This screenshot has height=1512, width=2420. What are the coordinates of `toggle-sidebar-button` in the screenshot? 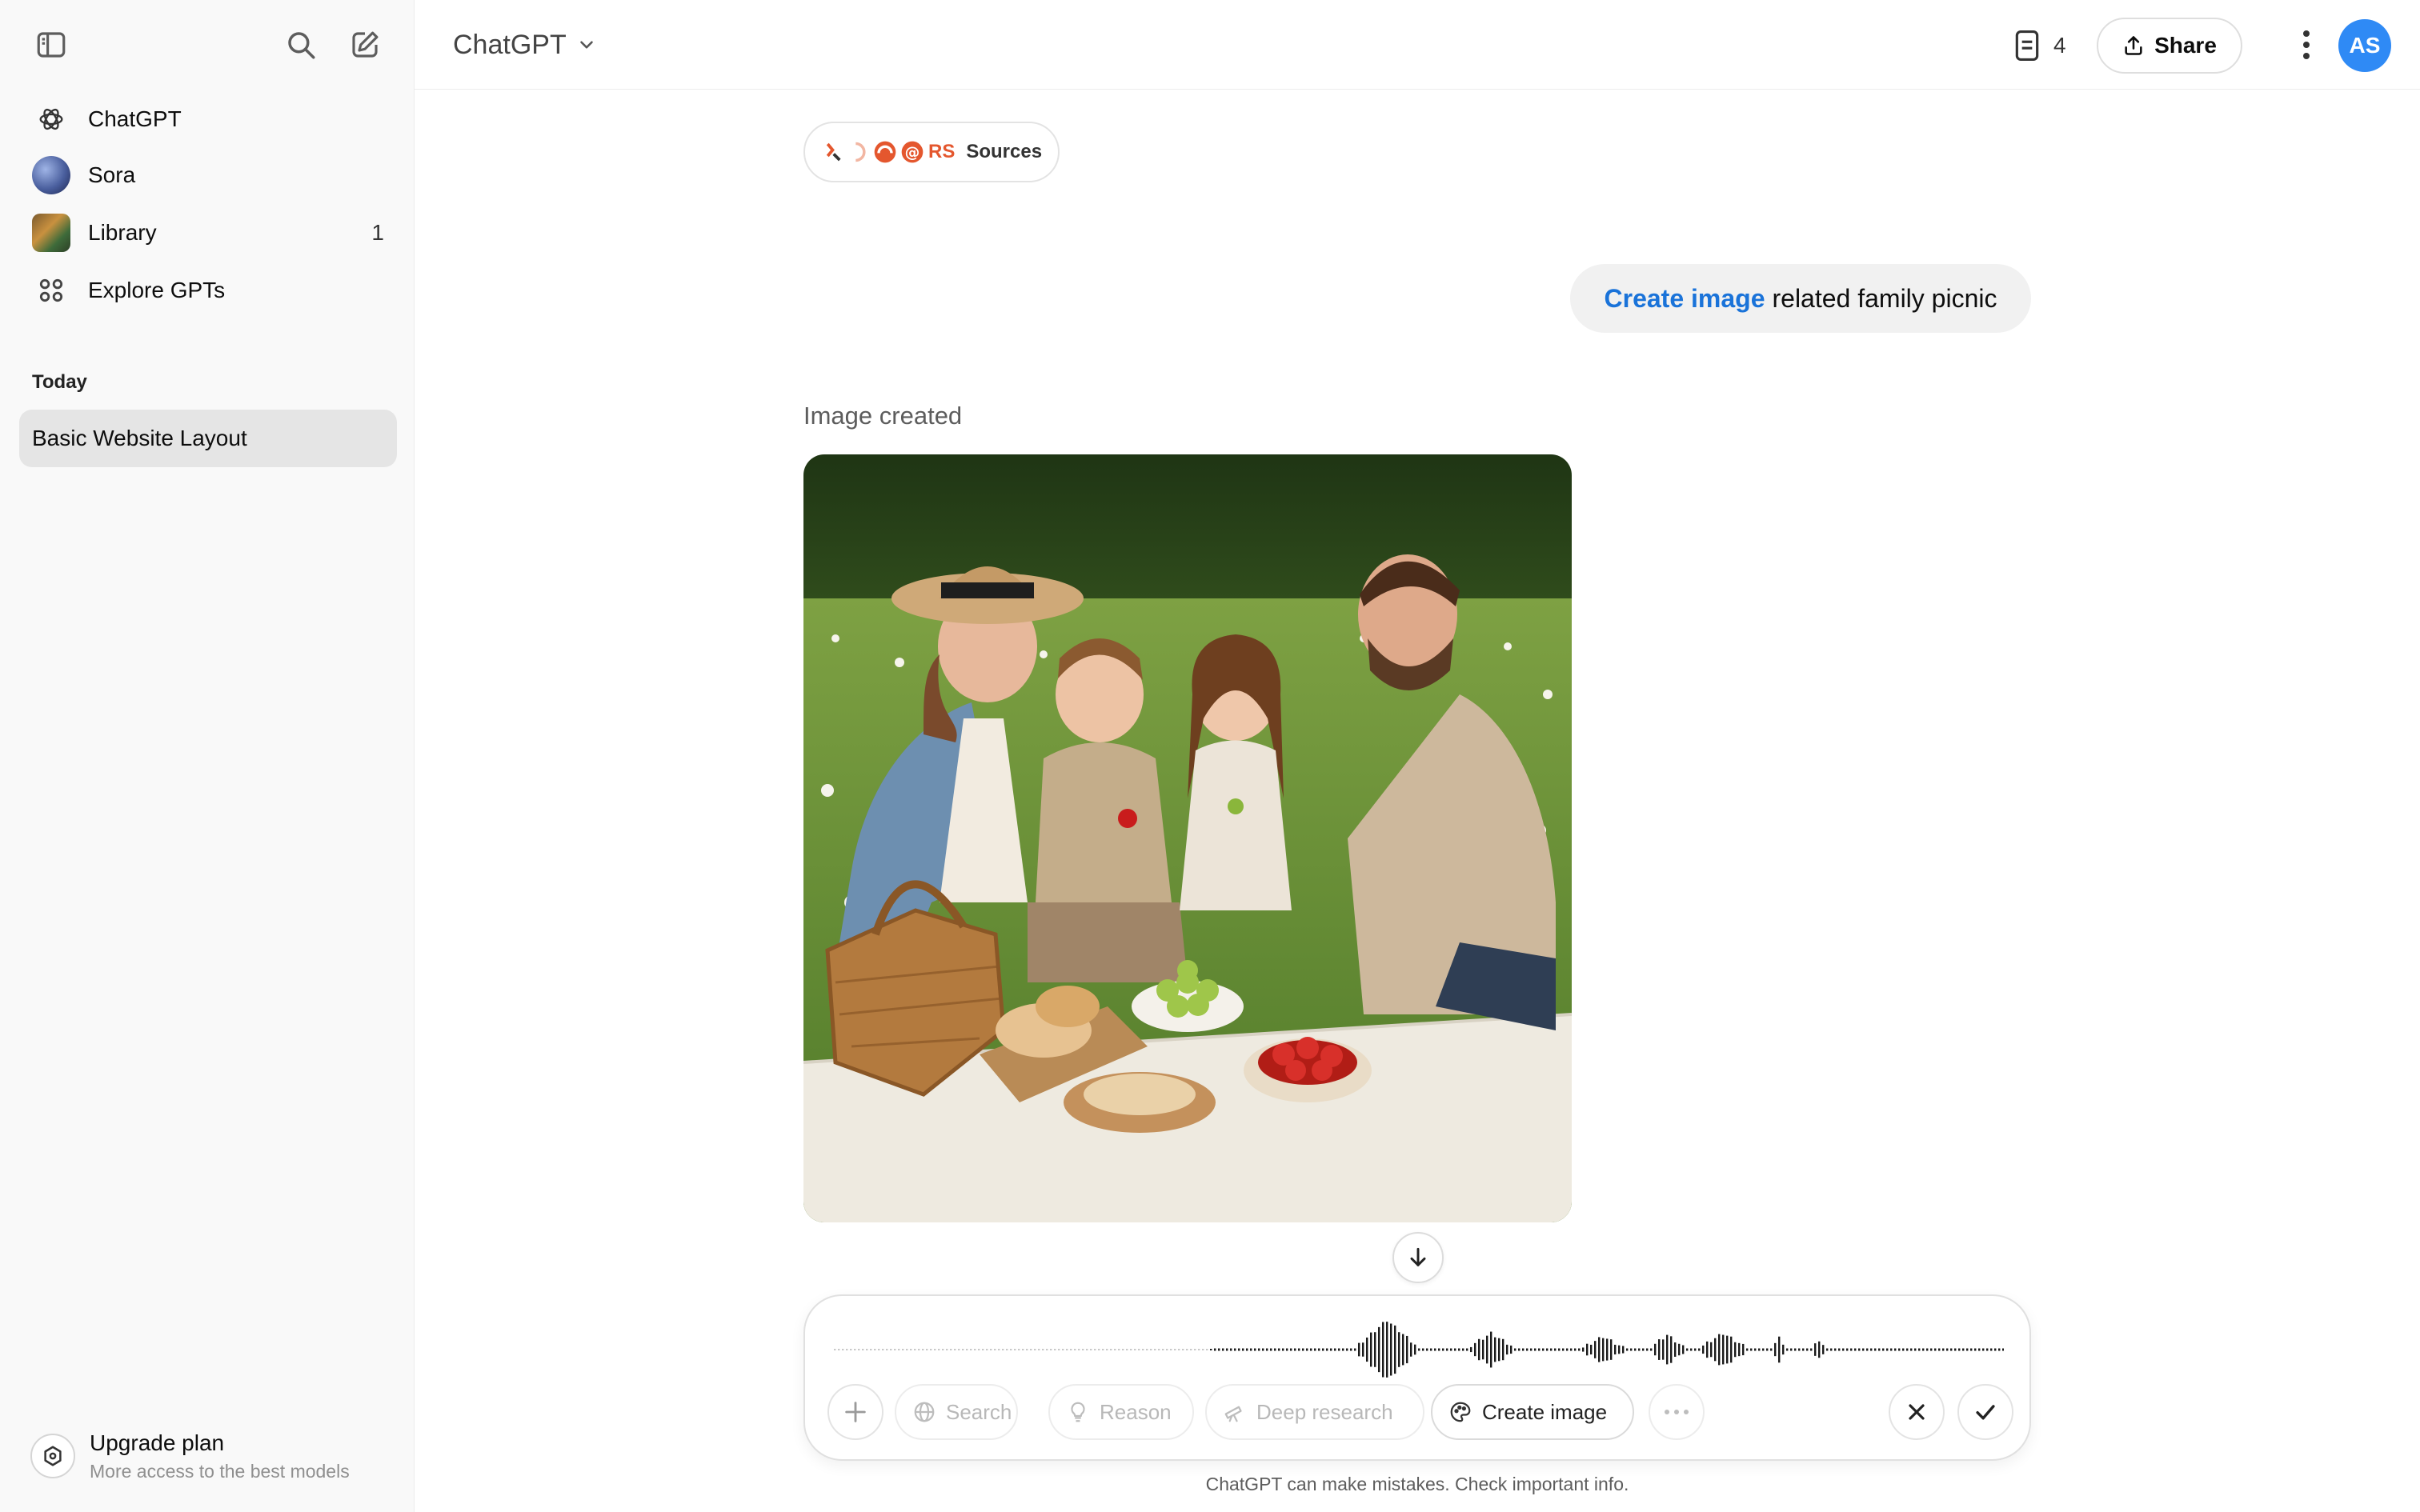 It's located at (51, 44).